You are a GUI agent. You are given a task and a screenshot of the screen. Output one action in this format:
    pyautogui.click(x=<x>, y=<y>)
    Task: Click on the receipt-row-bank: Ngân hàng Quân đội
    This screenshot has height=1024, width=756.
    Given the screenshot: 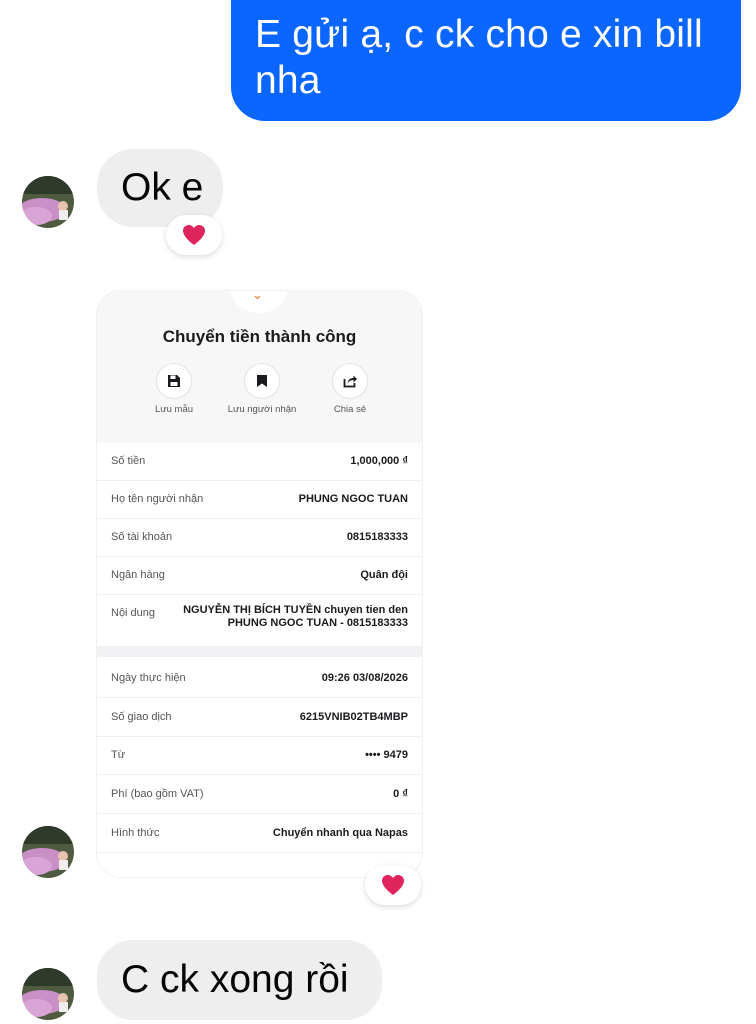 What is the action you would take?
    pyautogui.click(x=259, y=576)
    